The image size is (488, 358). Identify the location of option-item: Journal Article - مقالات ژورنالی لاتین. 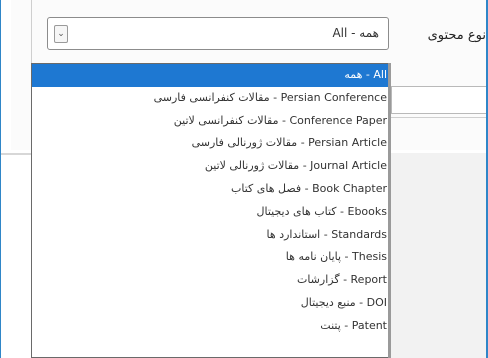
(210, 166).